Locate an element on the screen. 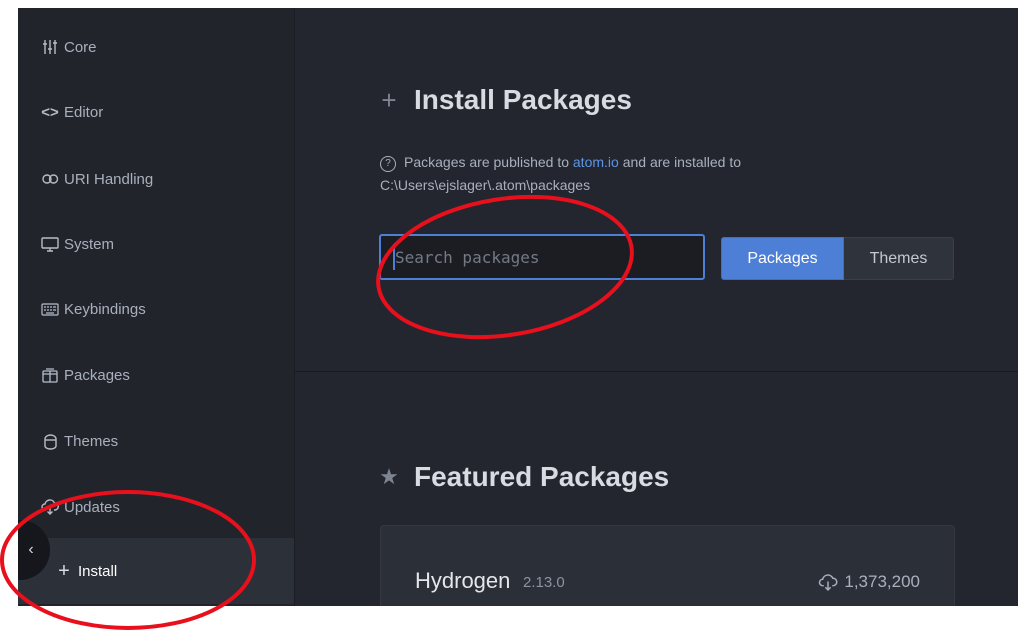 This screenshot has height=633, width=1018. sidebar-item-keybindings: Keybindings is located at coordinates (156, 309).